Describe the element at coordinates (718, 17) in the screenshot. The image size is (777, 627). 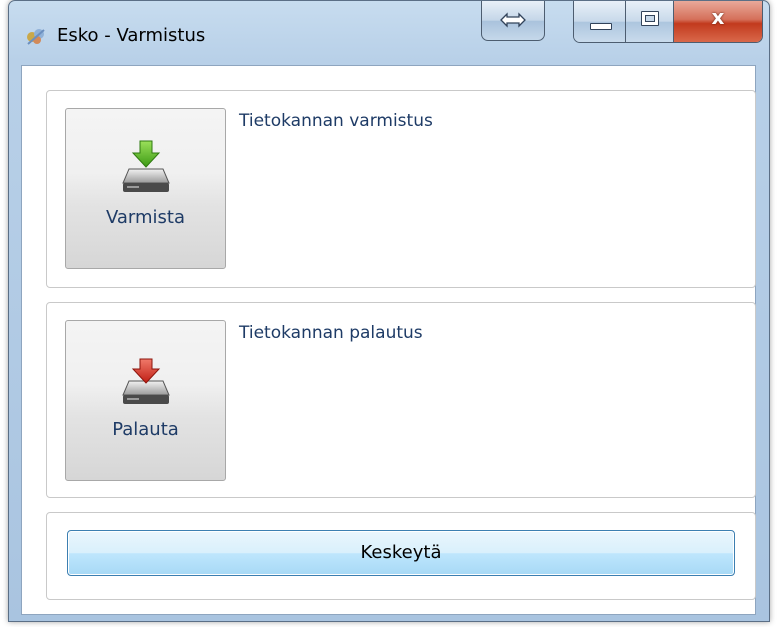
I see `close-icon: x` at that location.